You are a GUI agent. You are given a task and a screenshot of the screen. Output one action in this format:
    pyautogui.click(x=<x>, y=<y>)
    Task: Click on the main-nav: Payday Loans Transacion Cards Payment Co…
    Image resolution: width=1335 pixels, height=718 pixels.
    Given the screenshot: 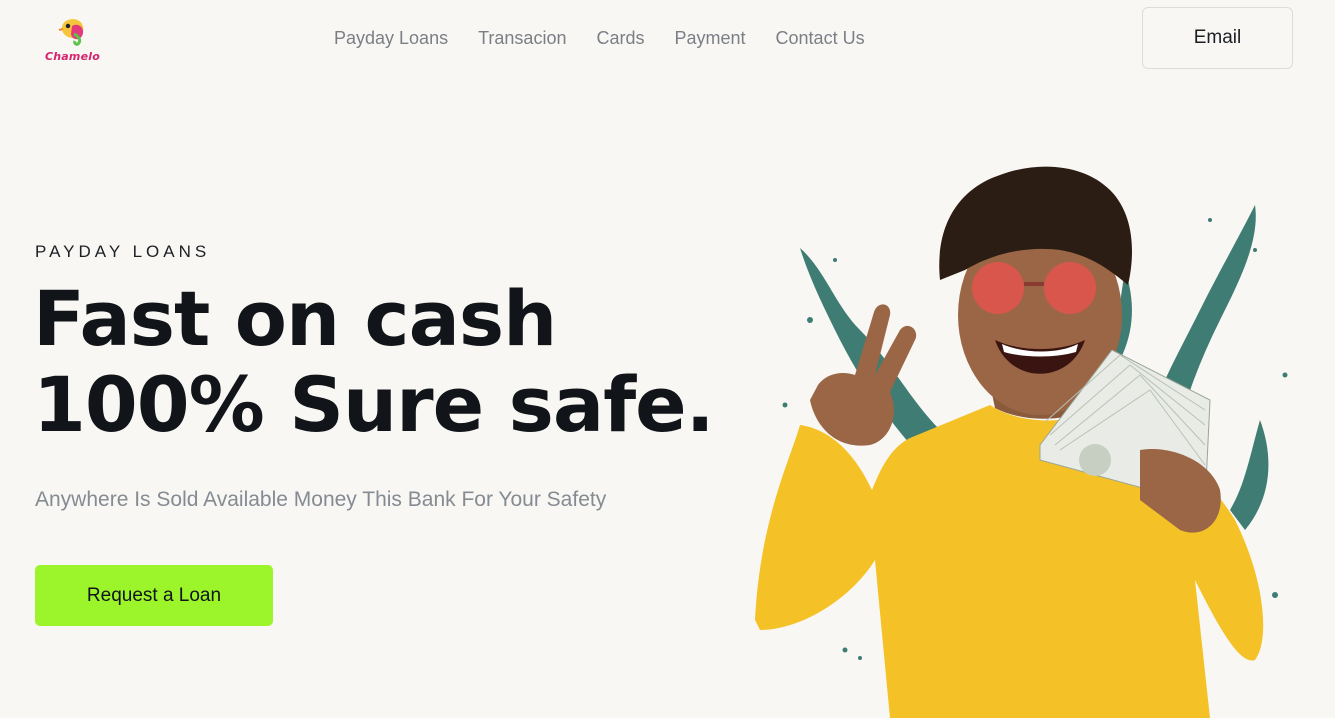 What is the action you would take?
    pyautogui.click(x=599, y=38)
    